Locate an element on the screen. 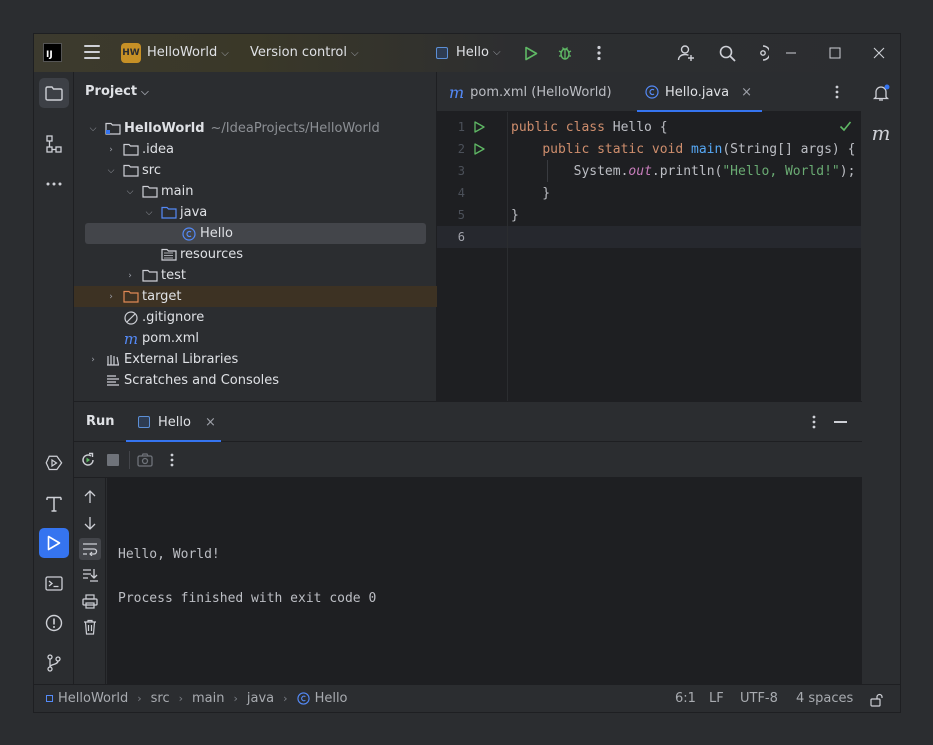  tree-label: .idea is located at coordinates (158, 149).